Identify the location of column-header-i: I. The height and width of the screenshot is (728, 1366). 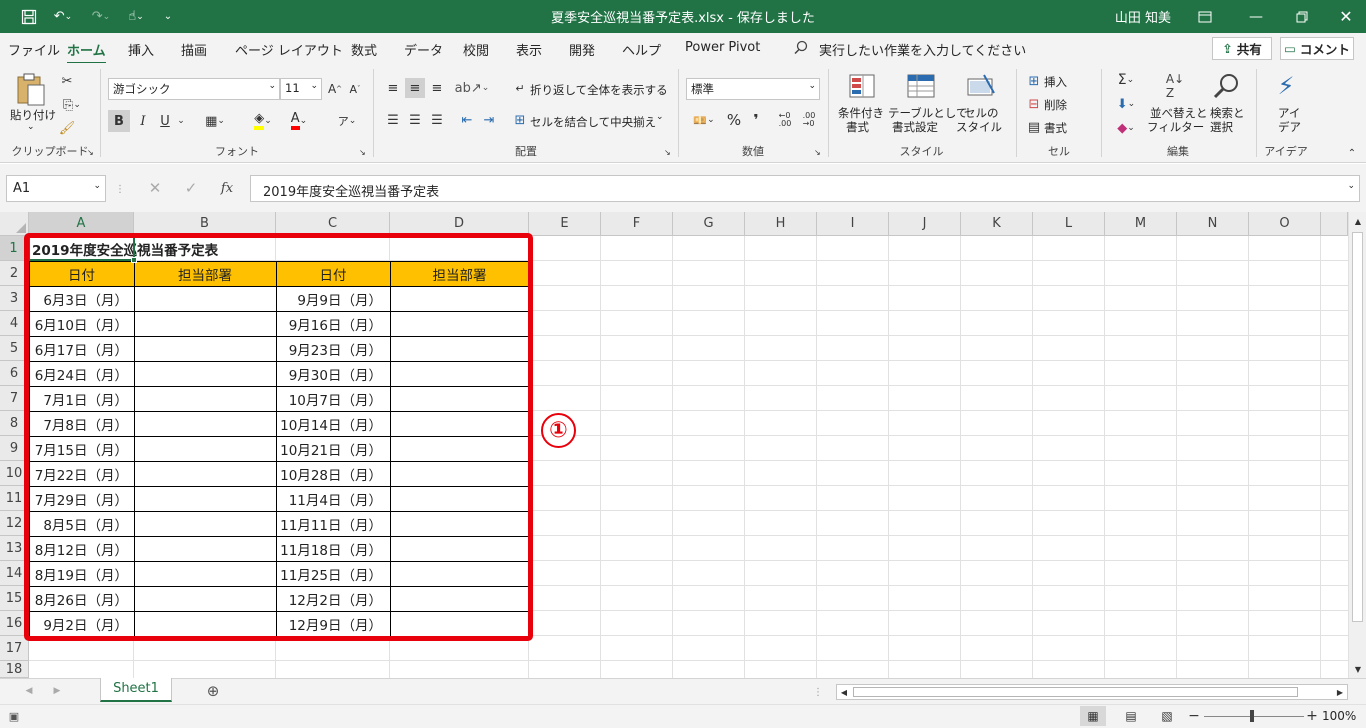
(853, 224).